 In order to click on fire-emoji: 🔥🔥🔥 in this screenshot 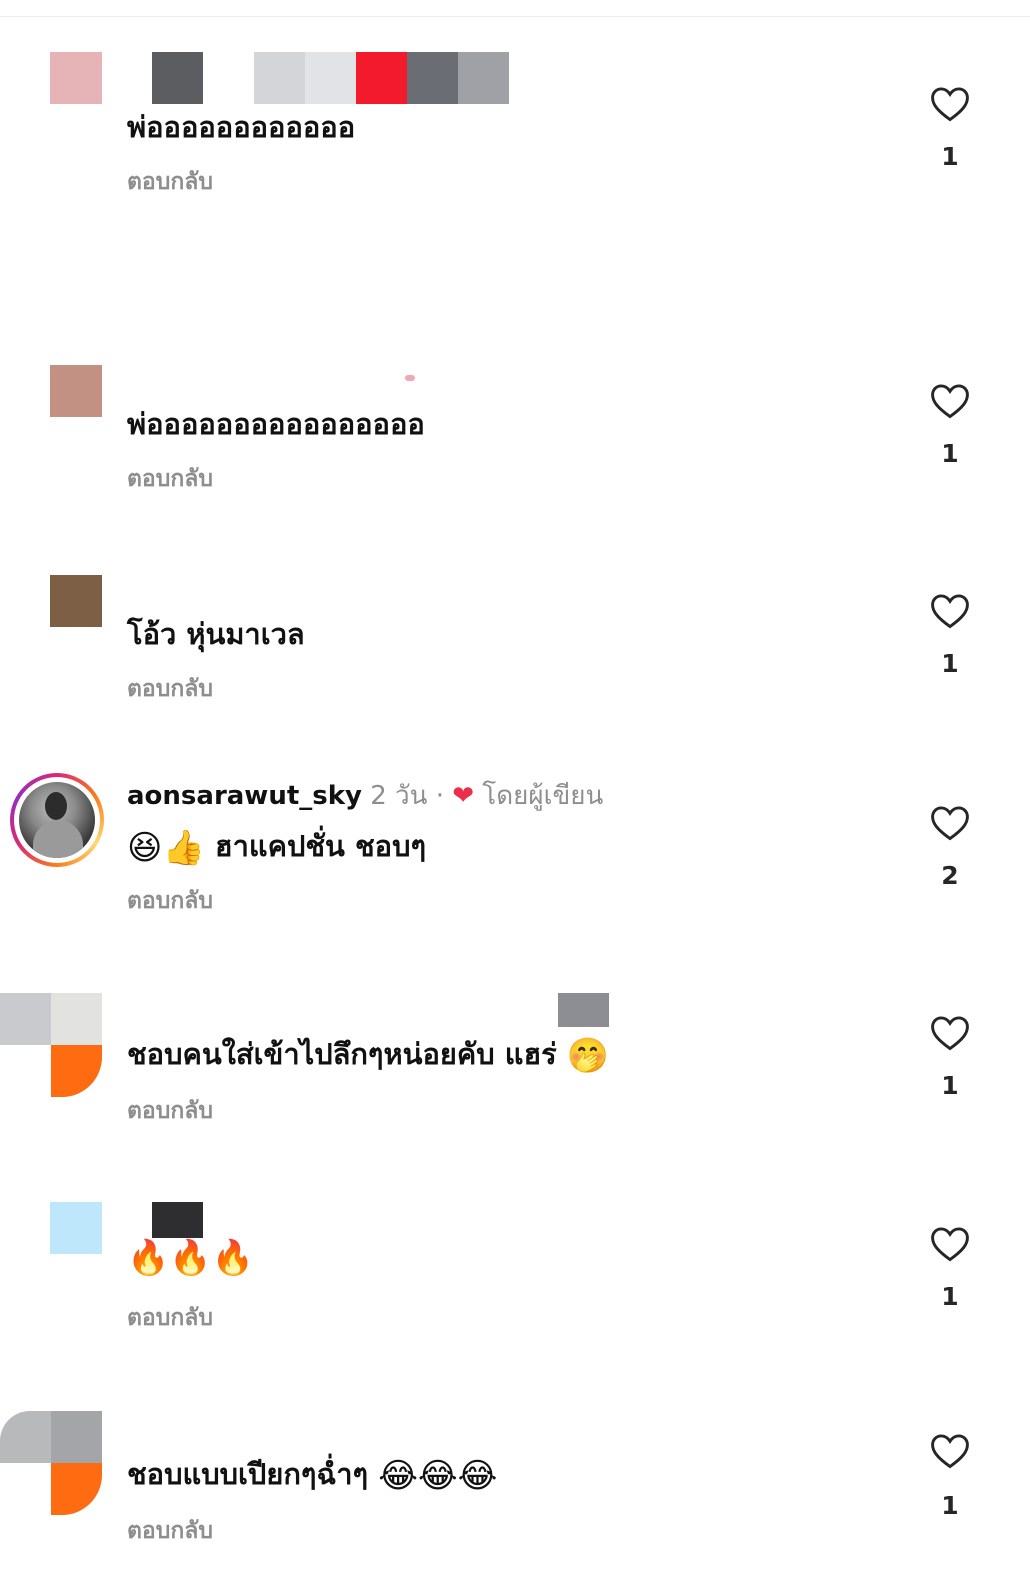, I will do `click(191, 1258)`.